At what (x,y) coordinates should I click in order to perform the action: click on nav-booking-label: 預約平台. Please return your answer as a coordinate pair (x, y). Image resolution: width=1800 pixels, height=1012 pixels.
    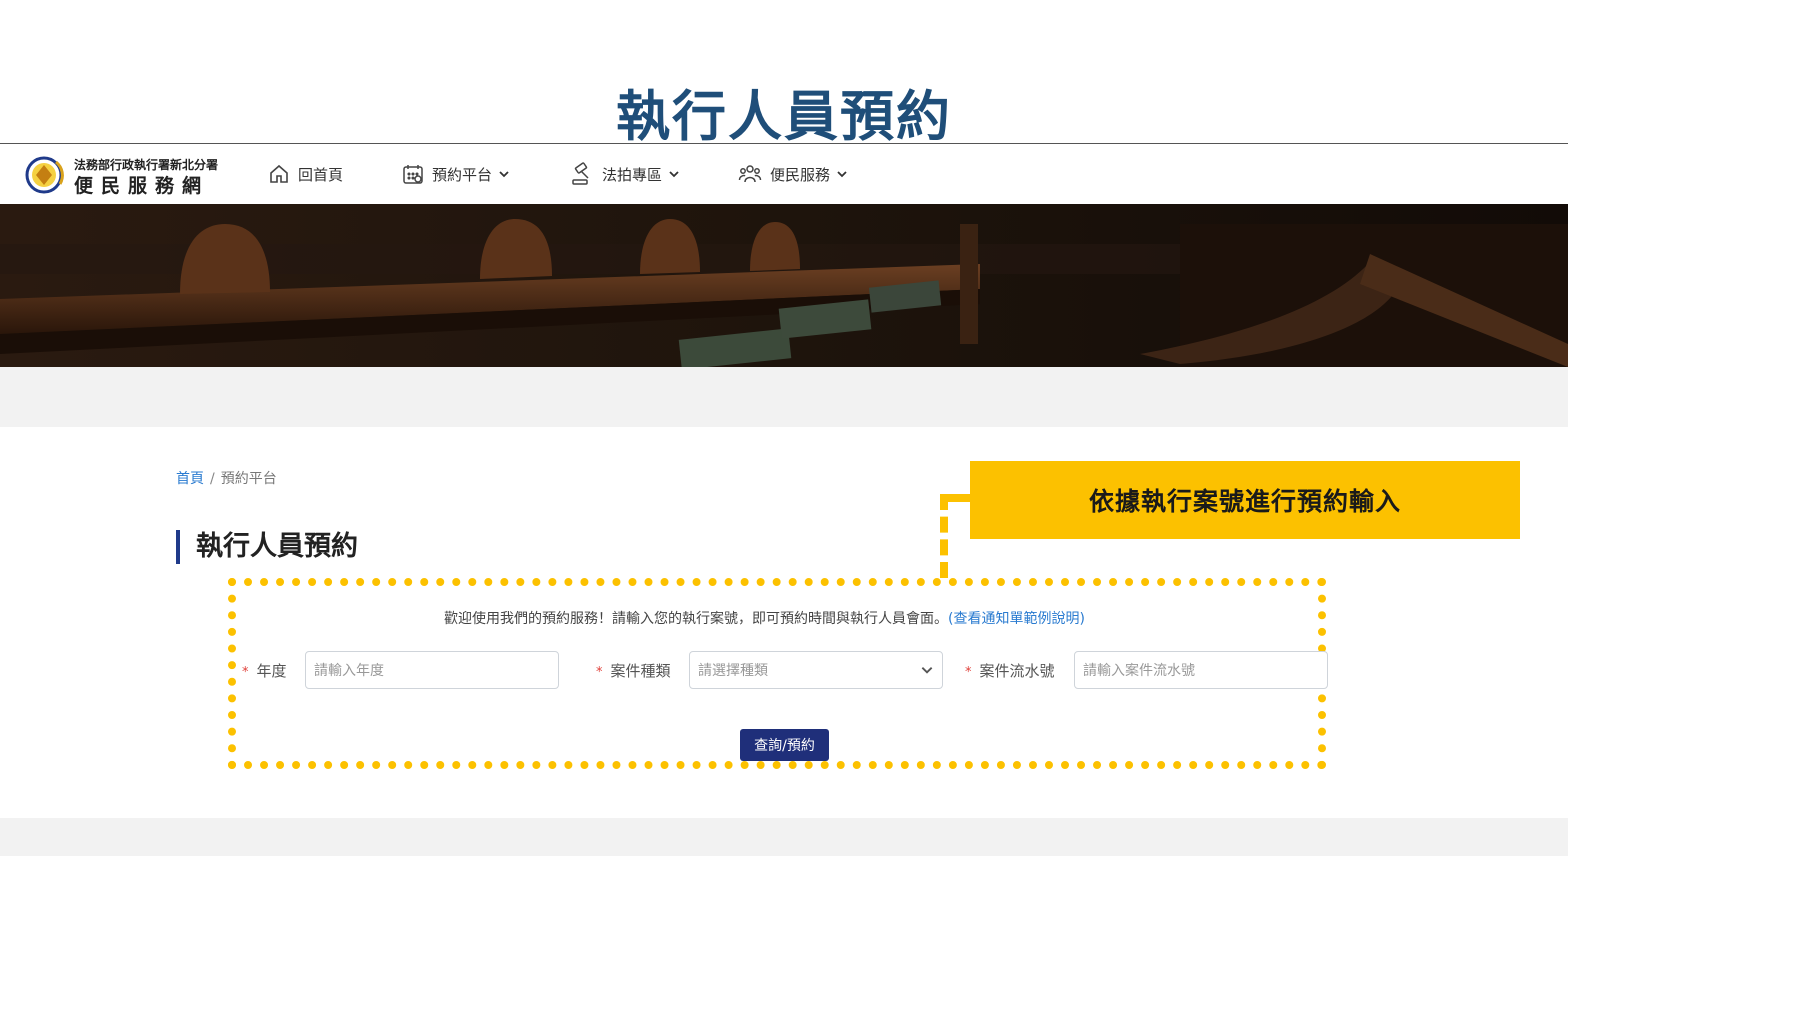
    Looking at the image, I should click on (462, 174).